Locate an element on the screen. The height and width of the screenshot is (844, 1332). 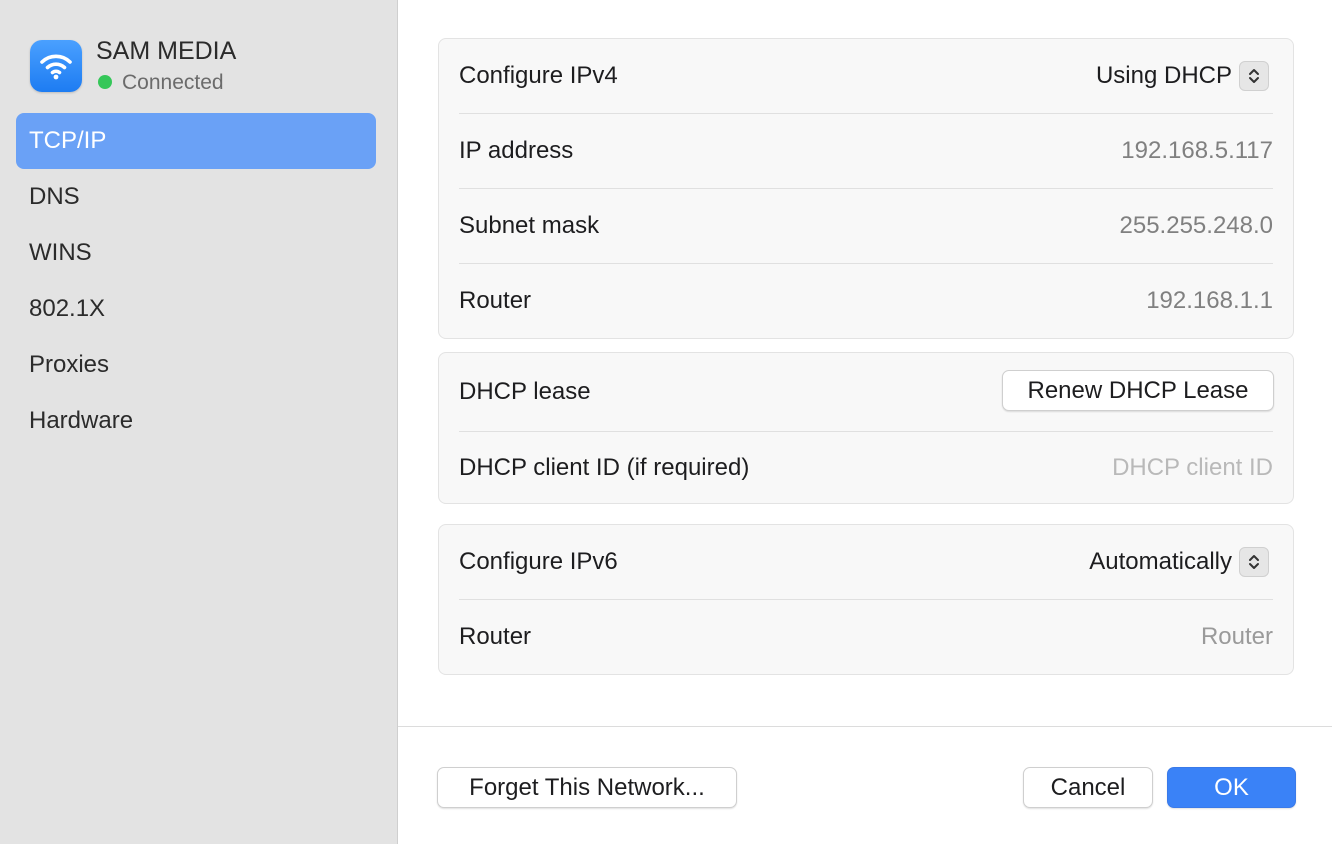
sidebar-nav: TCP/IP DNS WINS 802.1X Proxies Hardware is located at coordinates (196, 281).